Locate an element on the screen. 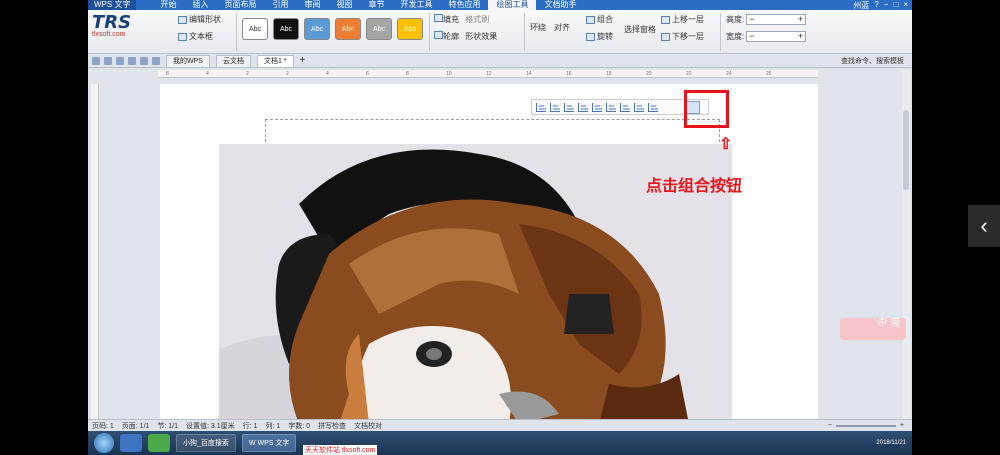  status-row: 行: 1 is located at coordinates (250, 426).